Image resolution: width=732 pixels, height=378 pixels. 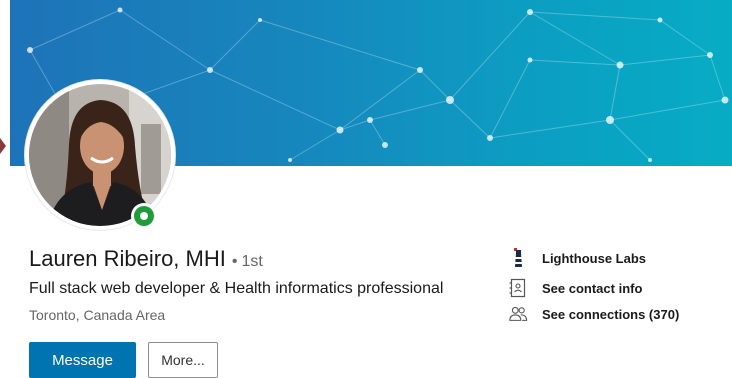 I want to click on connection-degree: 1st, so click(x=252, y=261).